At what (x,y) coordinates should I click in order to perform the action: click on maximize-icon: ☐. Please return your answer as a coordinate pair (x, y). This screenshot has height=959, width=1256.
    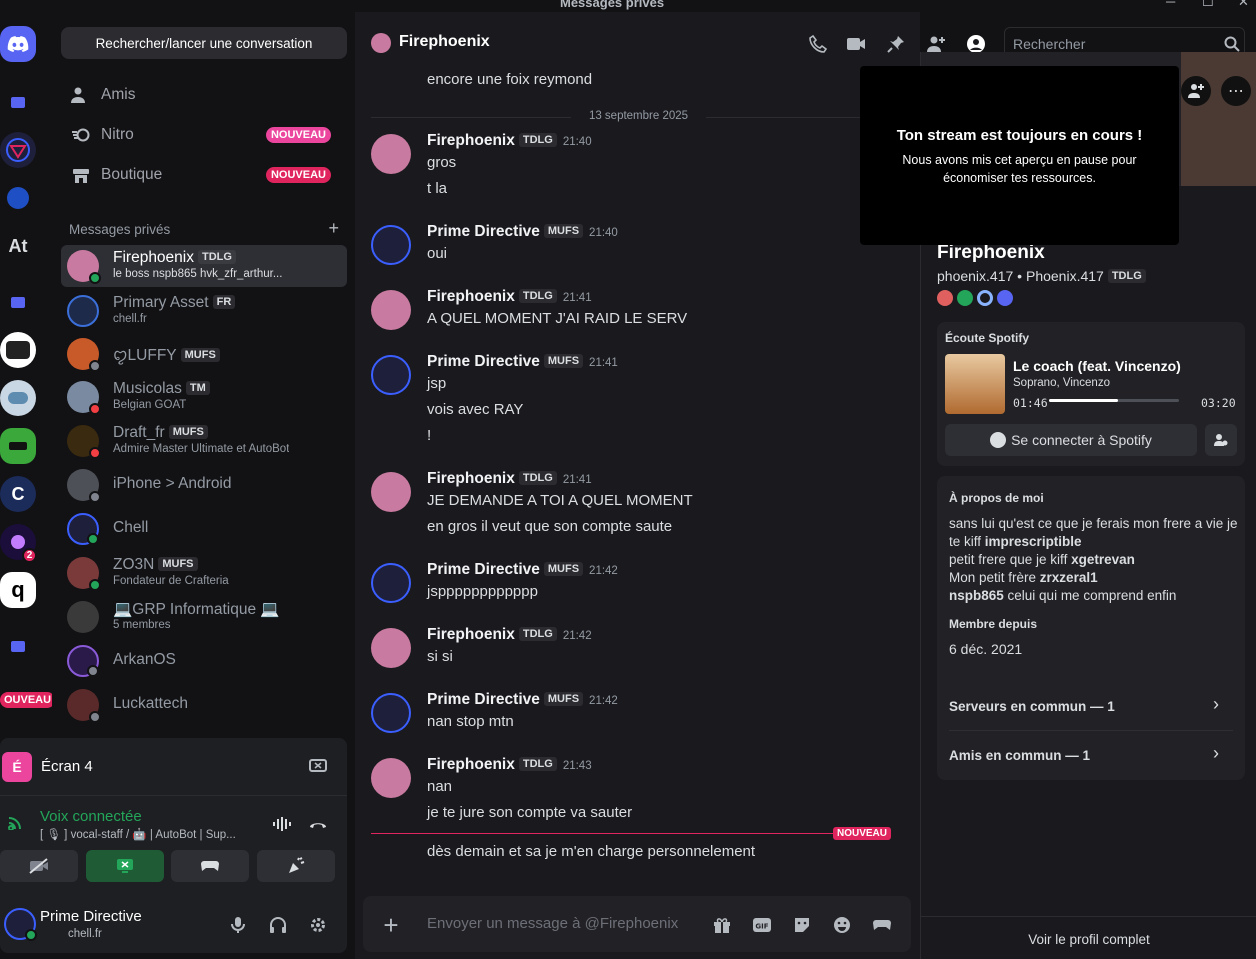
    Looking at the image, I should click on (1208, 5).